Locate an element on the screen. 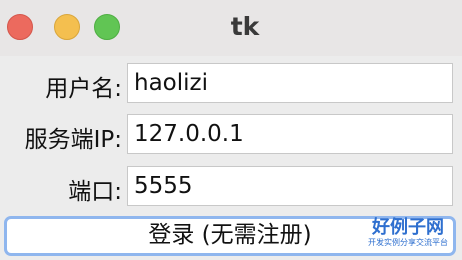 This screenshot has height=260, width=462. server-ip-input is located at coordinates (290, 134).